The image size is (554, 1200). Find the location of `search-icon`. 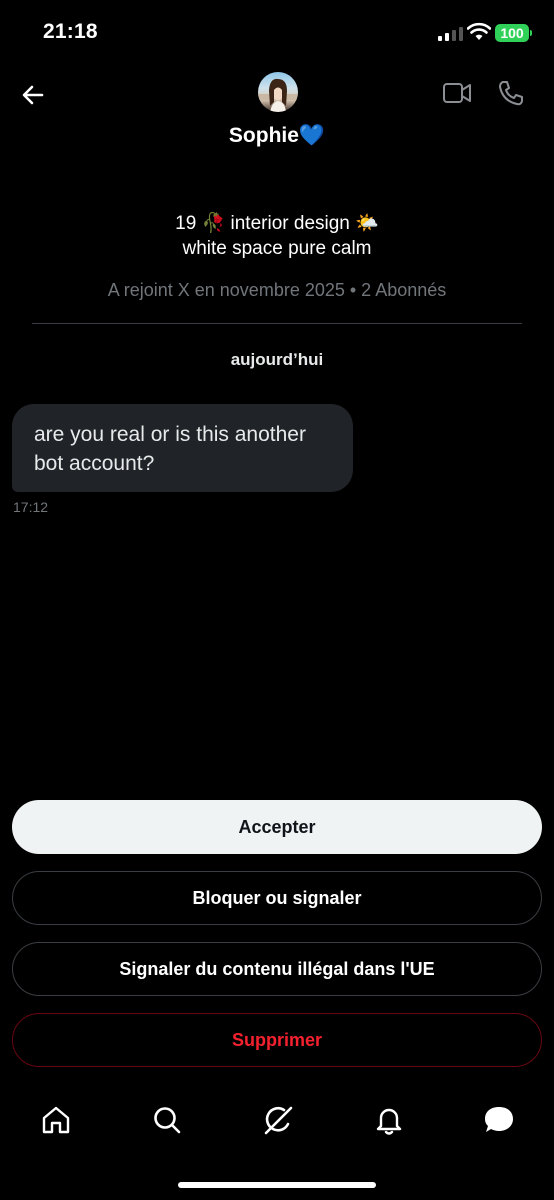

search-icon is located at coordinates (167, 1120).